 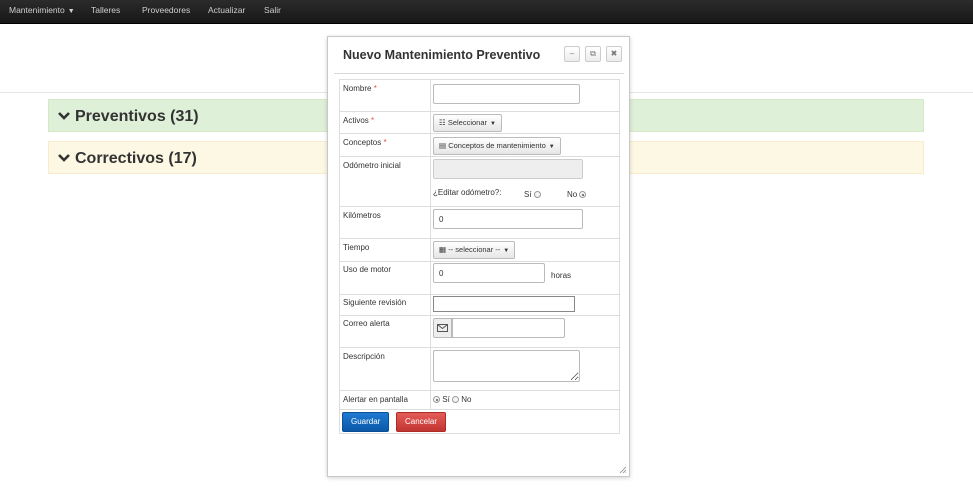 I want to click on close-button: ✖, so click(x=614, y=54).